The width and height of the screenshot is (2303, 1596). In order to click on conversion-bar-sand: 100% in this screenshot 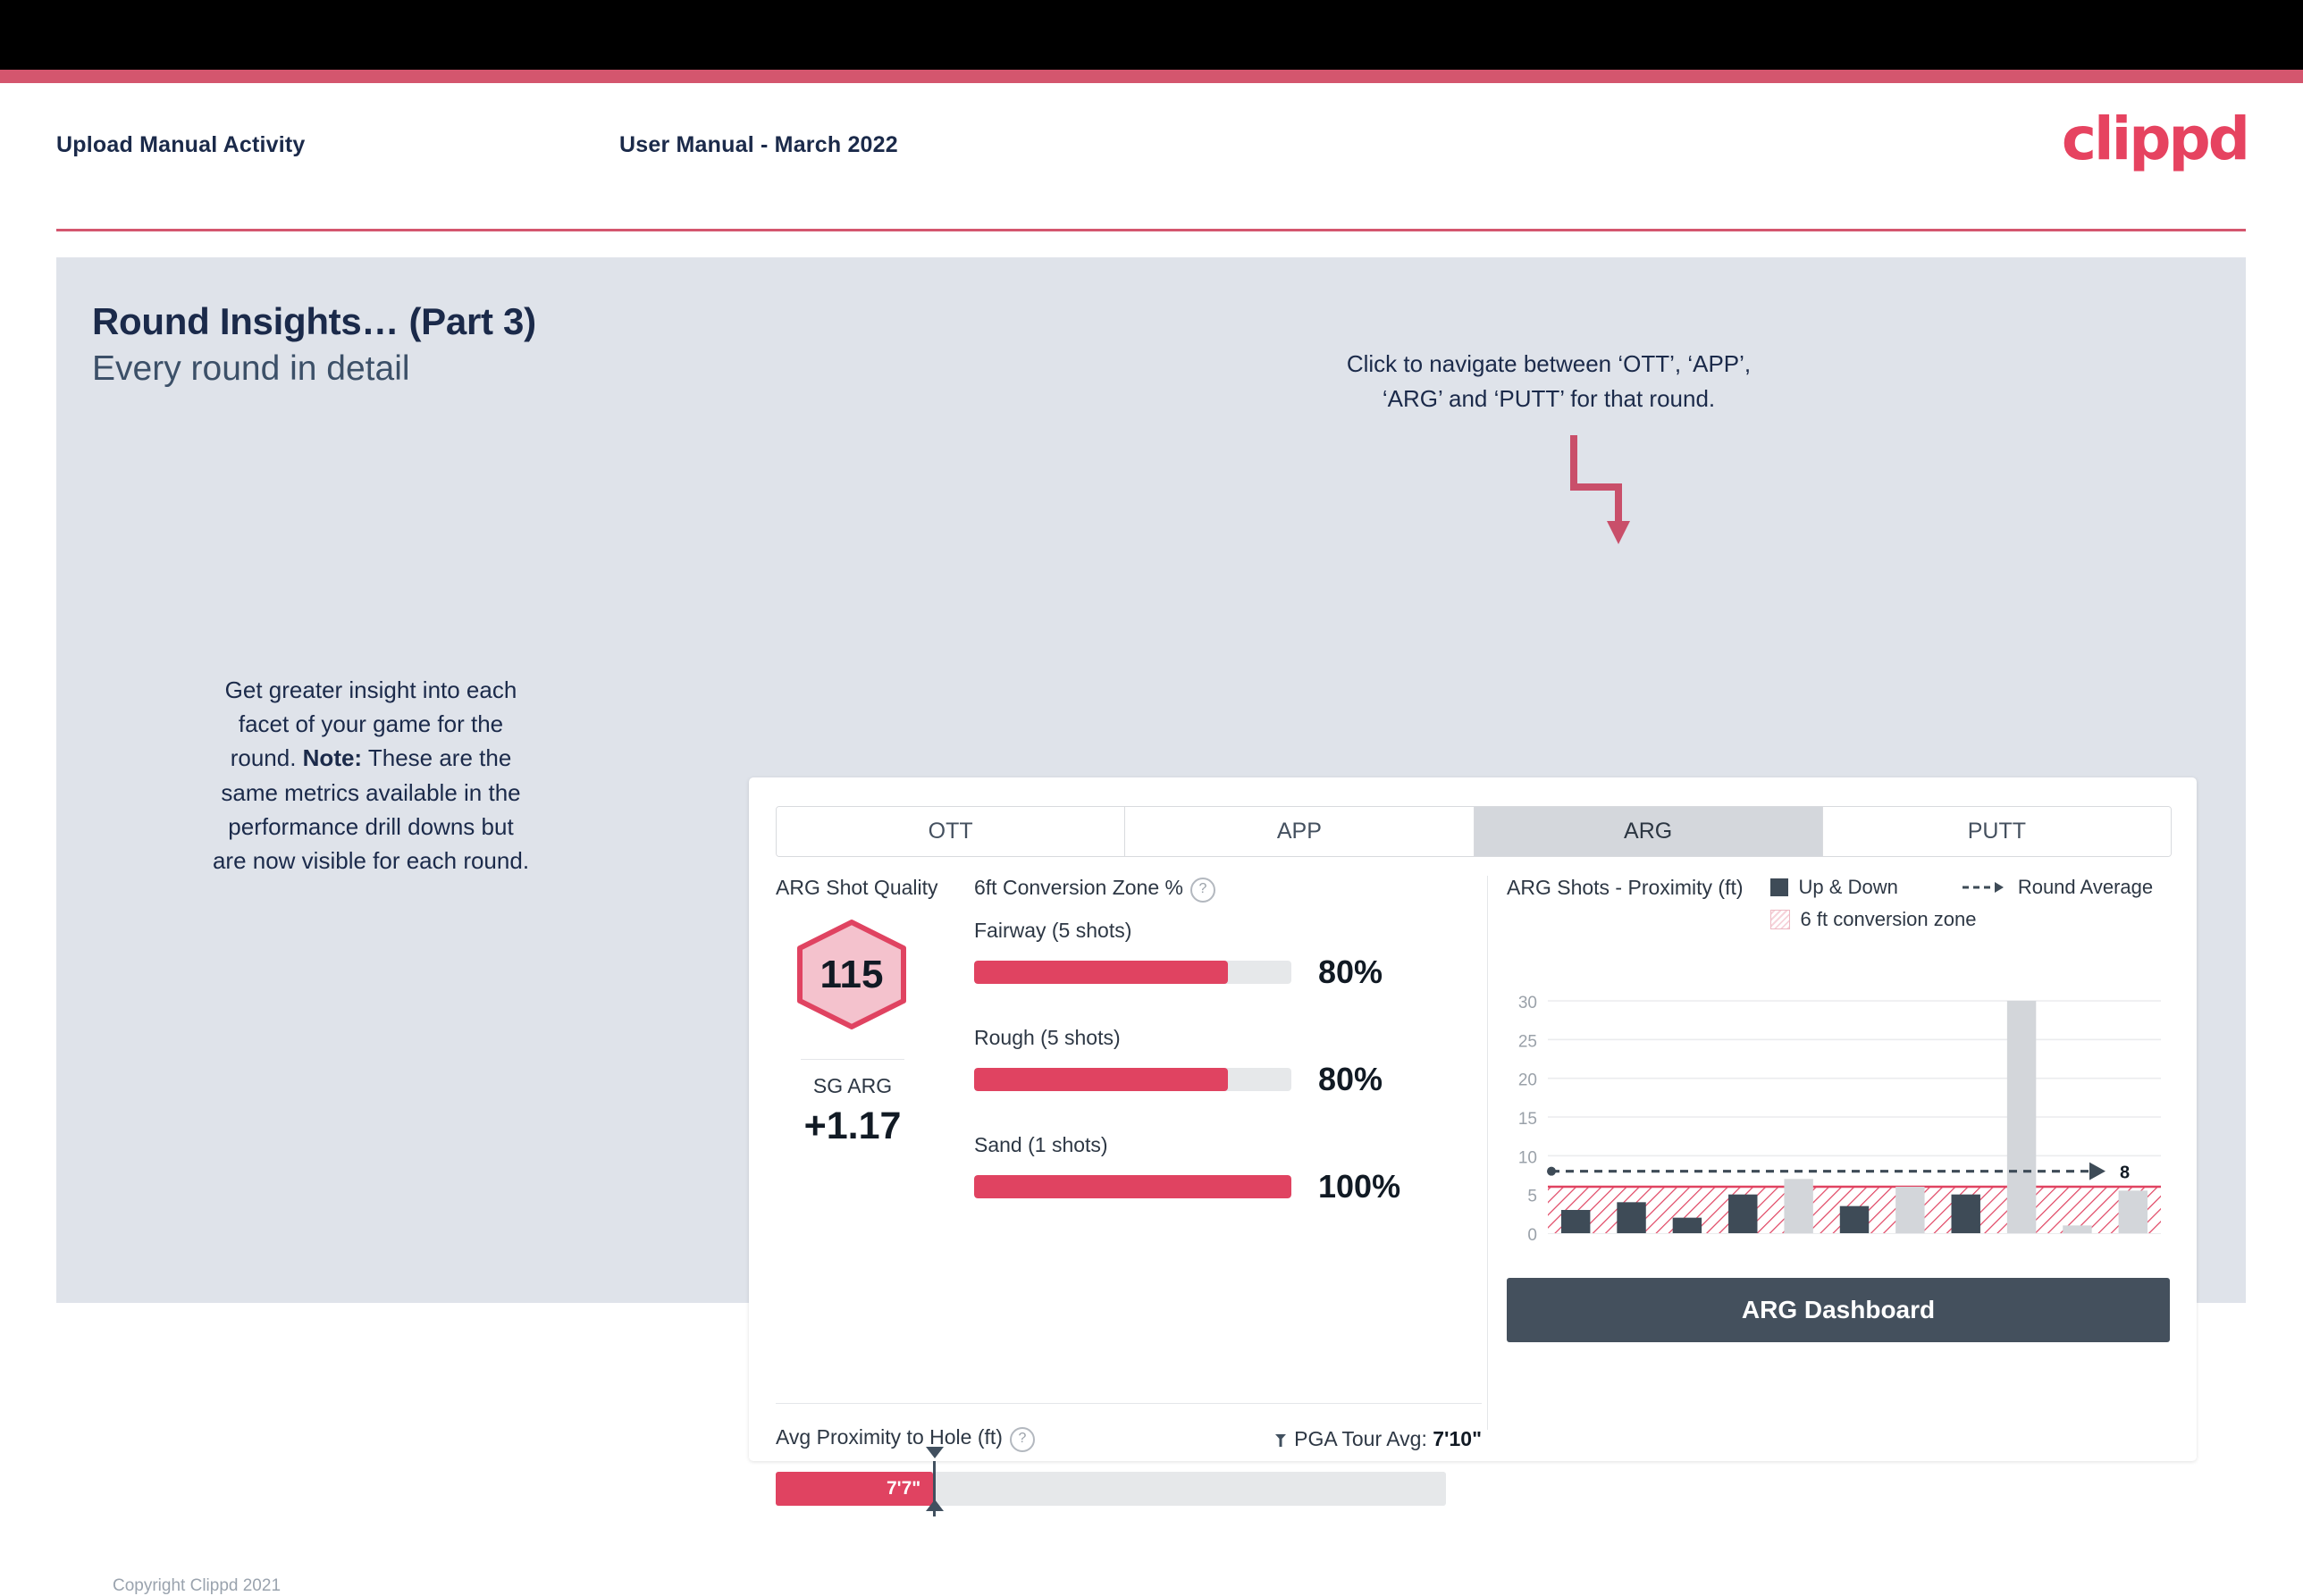, I will do `click(1225, 1186)`.